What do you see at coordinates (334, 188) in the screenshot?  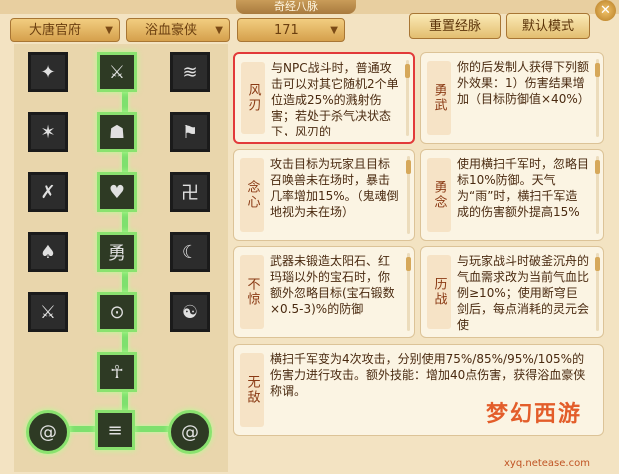 I see `skill-card-text: 攻击目标为玩家且目标召唤兽未在场时，暴击几率增加15%。（鬼魂倒地视为未在场）` at bounding box center [334, 188].